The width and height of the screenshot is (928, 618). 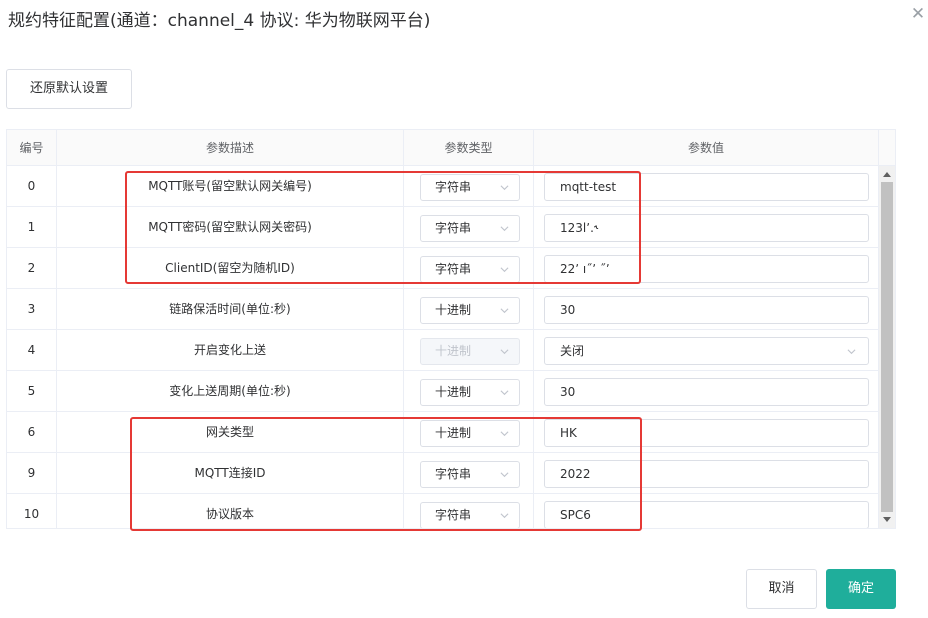 I want to click on cancel-button: 取消, so click(x=781, y=589).